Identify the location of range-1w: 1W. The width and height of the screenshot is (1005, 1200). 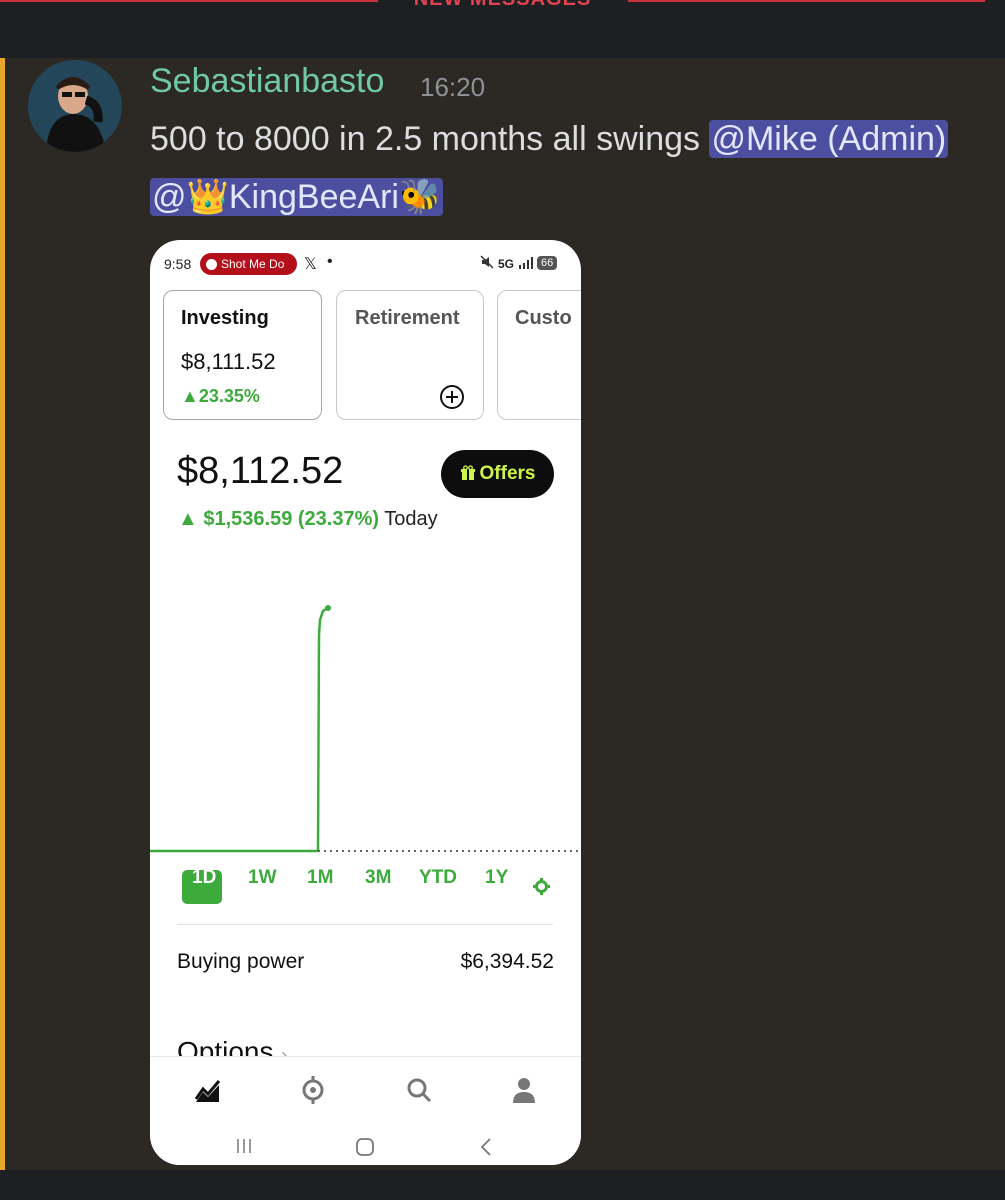
(262, 878).